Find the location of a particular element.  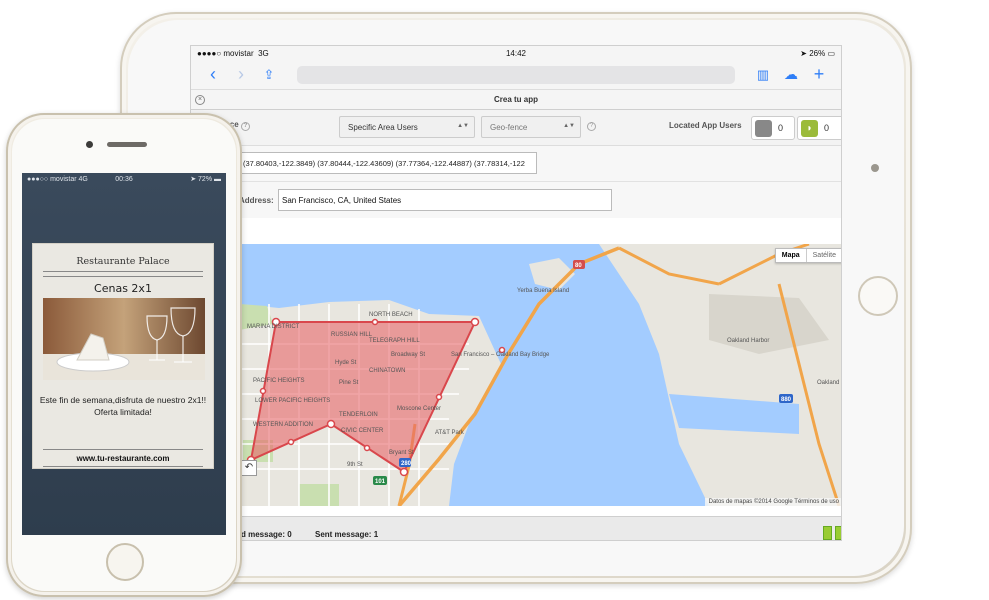

label-oakland-harbor: Oakland Harbor is located at coordinates (748, 341).